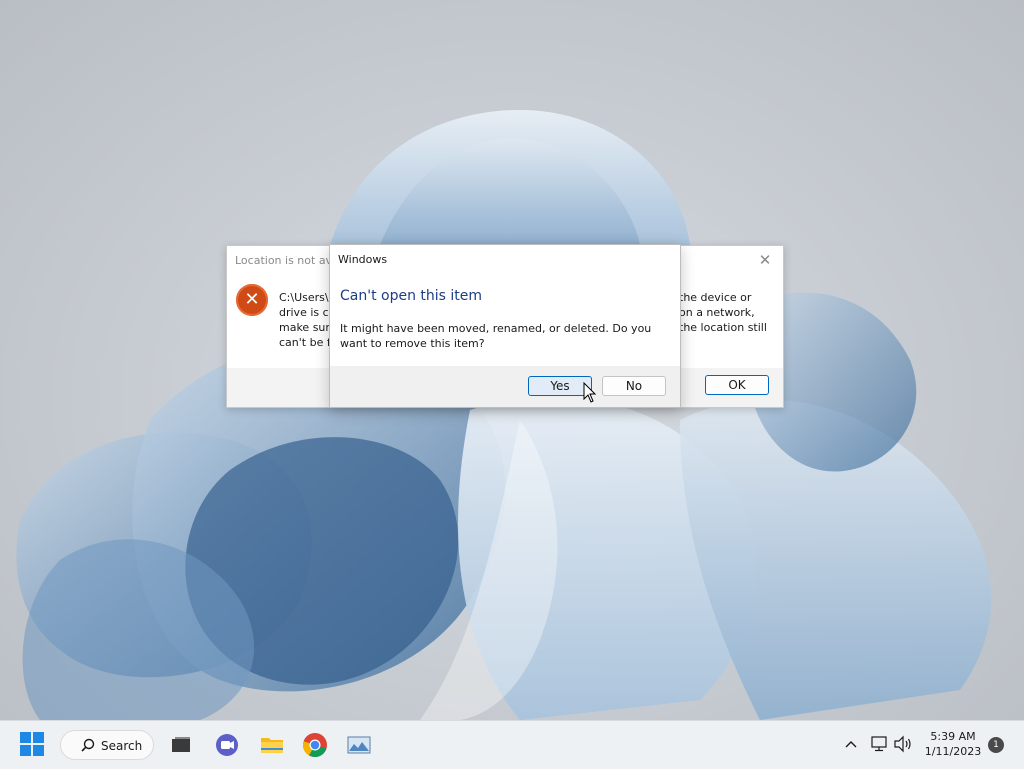 This screenshot has width=1024, height=769. Describe the element at coordinates (953, 736) in the screenshot. I see `time-label: 5:39 AM` at that location.